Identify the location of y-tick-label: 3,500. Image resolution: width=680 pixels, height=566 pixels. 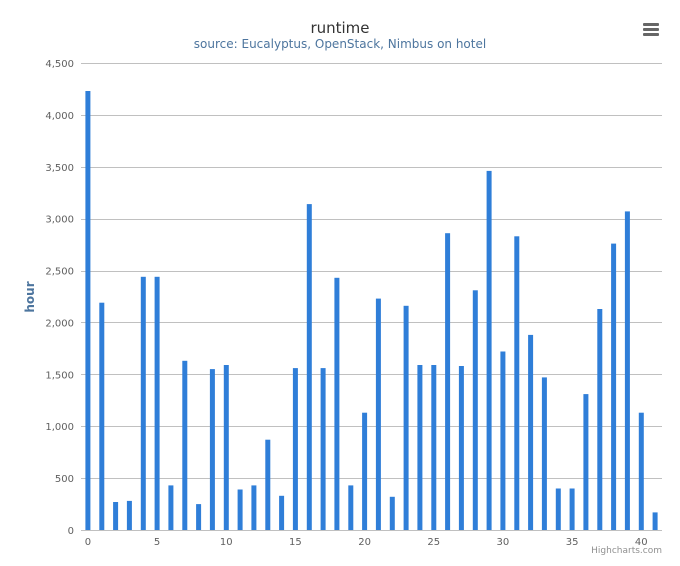
(59, 168).